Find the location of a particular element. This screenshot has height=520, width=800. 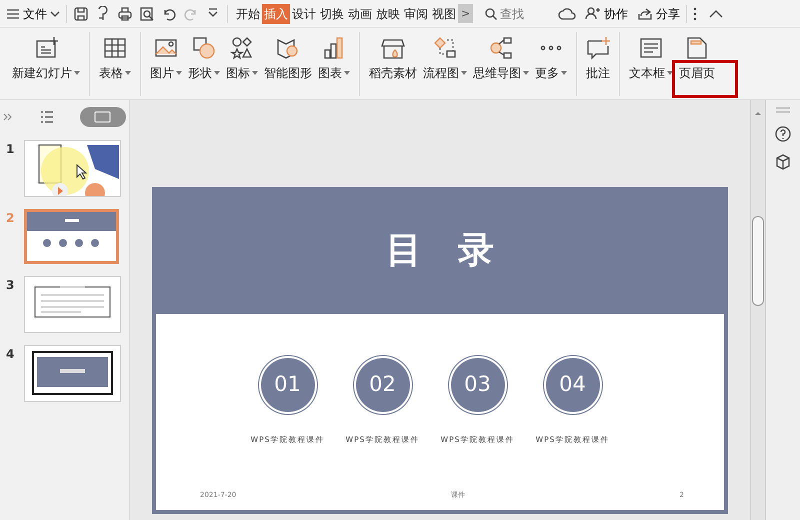

more-tabs-button: > is located at coordinates (466, 14).